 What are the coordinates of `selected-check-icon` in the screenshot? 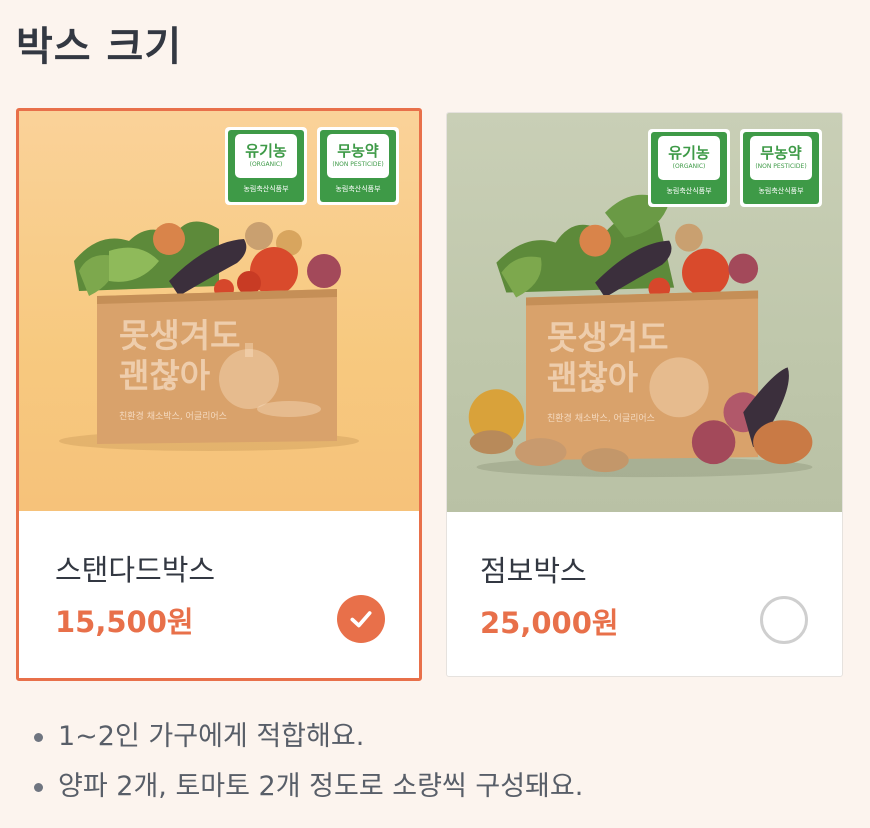 It's located at (361, 619).